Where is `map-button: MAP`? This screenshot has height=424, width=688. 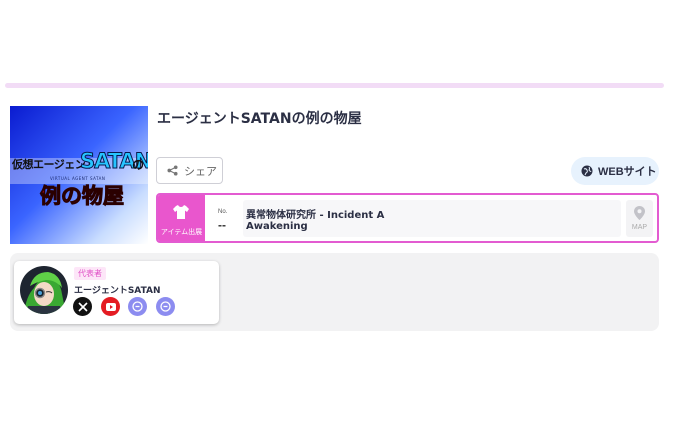 map-button: MAP is located at coordinates (639, 218).